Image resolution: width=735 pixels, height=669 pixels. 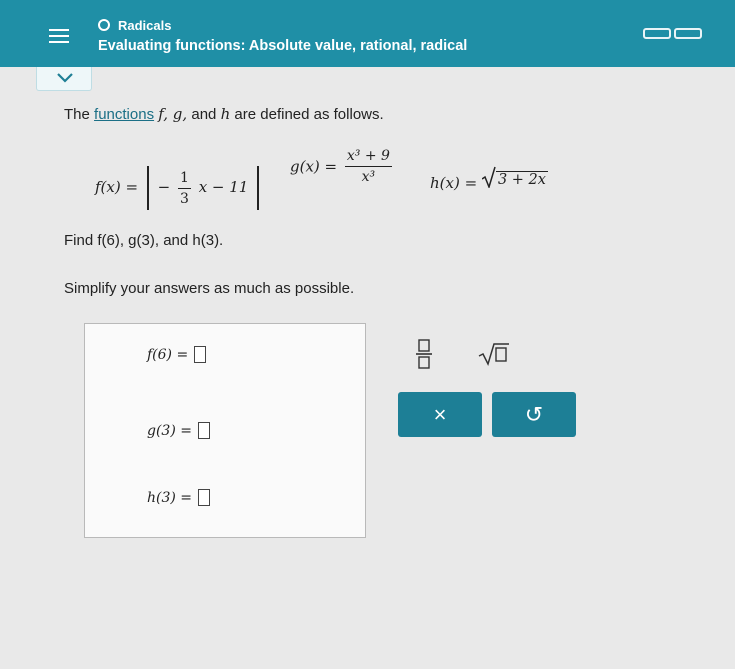 I want to click on answer-input-g, so click(x=203, y=430).